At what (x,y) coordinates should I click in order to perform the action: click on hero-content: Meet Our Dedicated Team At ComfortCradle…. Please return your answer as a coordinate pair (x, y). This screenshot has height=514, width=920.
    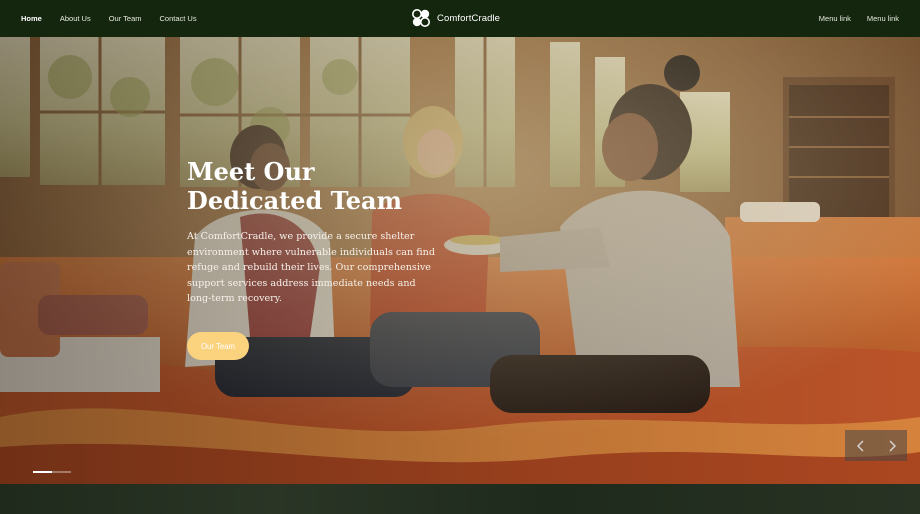
    Looking at the image, I should click on (317, 232).